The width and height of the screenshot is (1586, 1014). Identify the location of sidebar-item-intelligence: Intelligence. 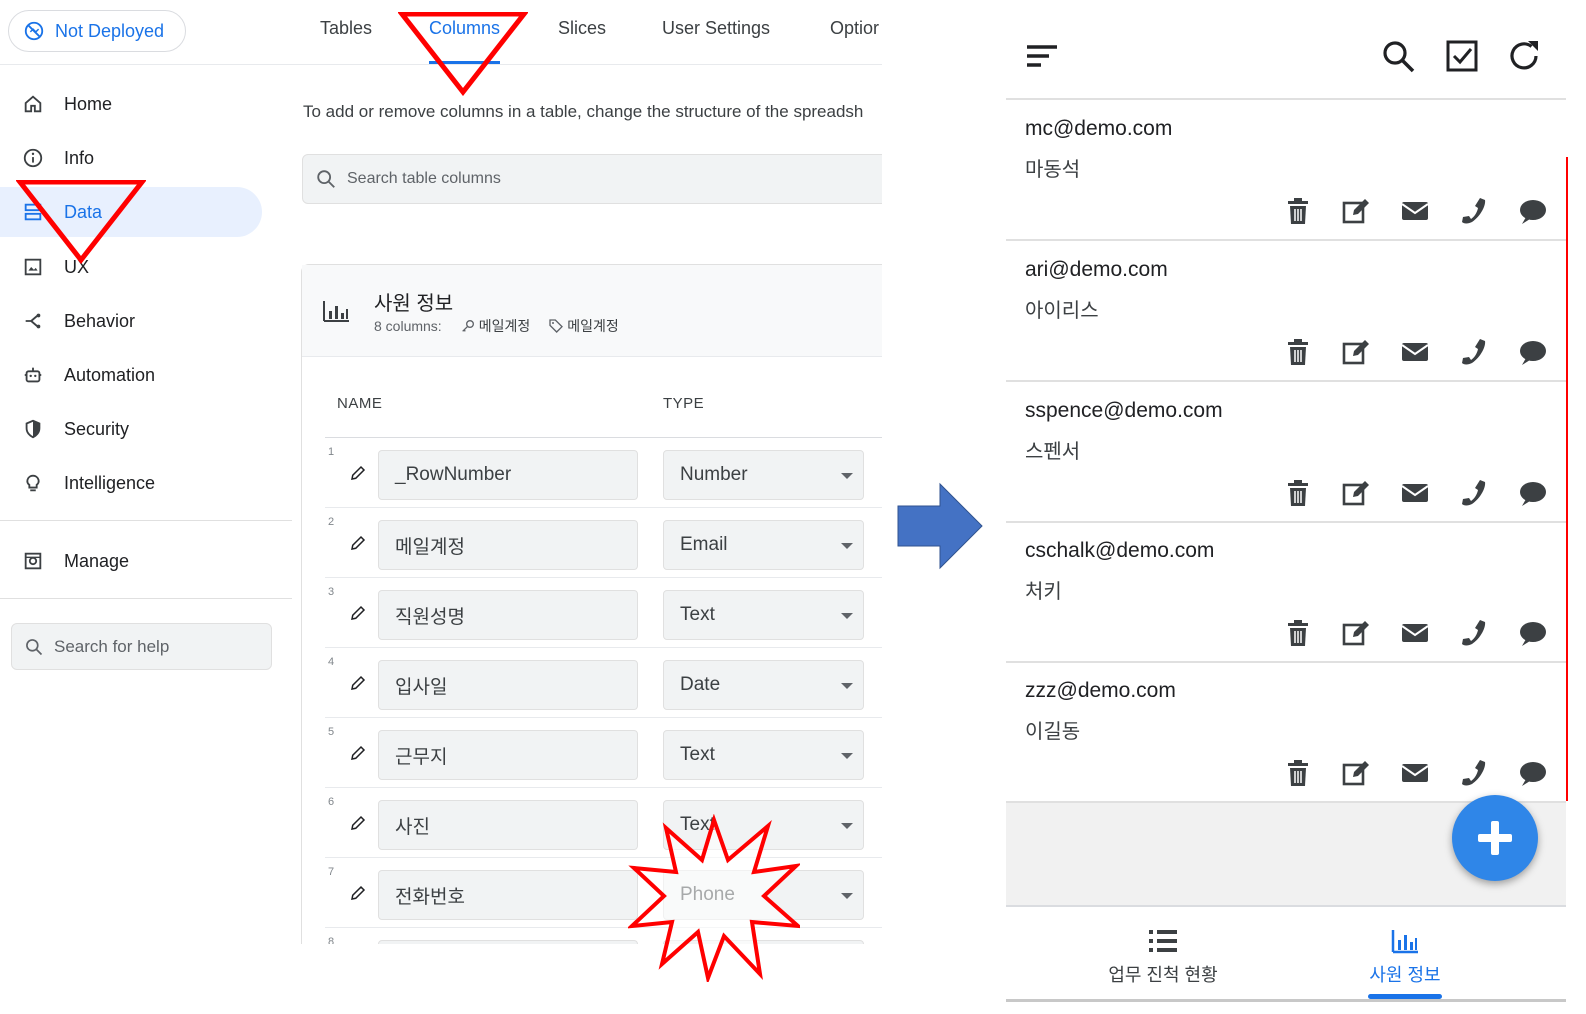
(131, 483).